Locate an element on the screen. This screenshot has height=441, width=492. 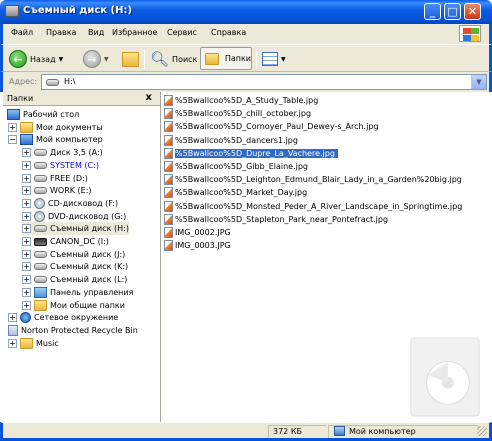
file-name: %5Bwallcoo%5D_Gibb_Elaine.jpg is located at coordinates (242, 166).